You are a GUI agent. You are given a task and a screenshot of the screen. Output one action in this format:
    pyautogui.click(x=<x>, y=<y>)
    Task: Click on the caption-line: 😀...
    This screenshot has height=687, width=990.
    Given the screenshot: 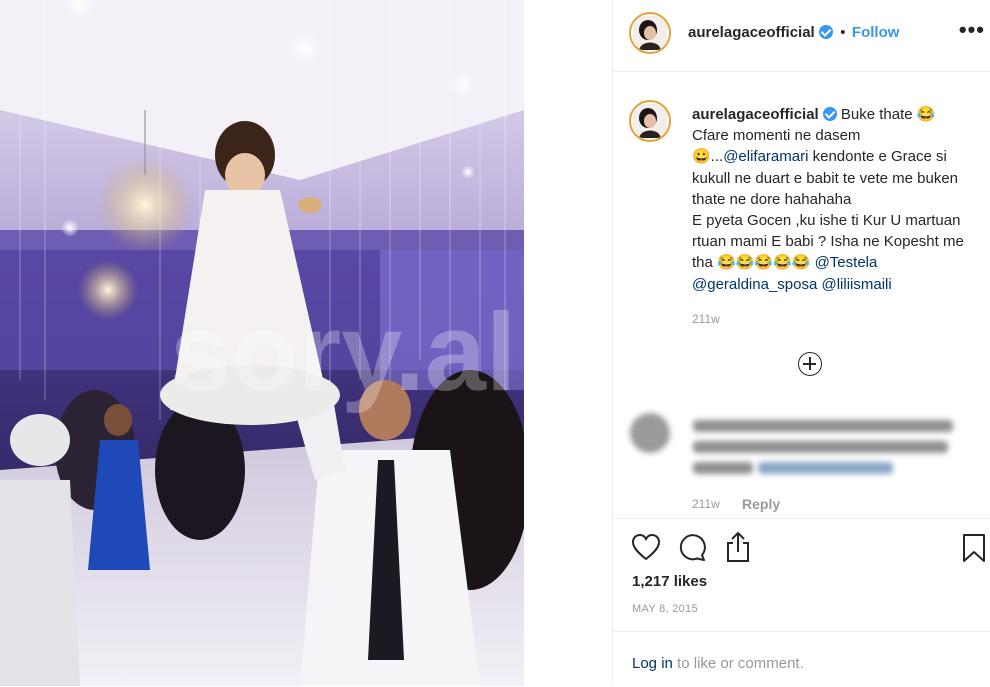 What is the action you would take?
    pyautogui.click(x=708, y=157)
    